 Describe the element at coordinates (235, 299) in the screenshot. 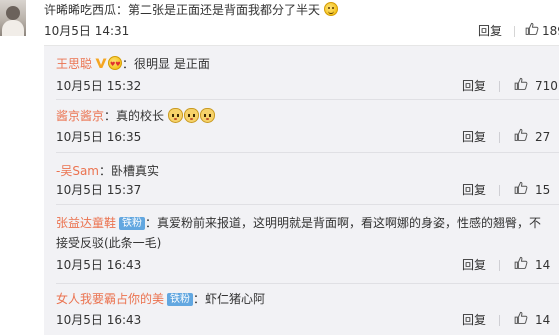

I see `reply-text: 虾仁猪心阿` at that location.